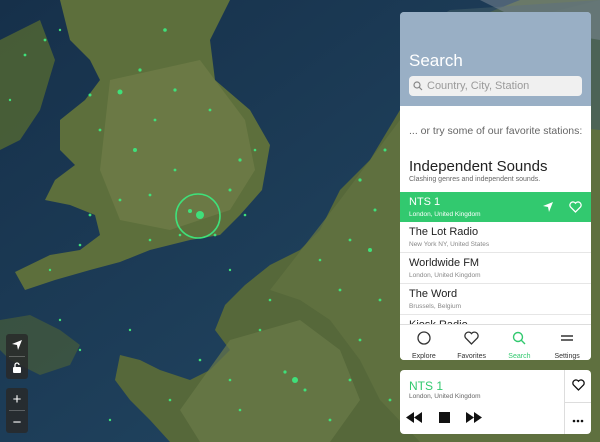  I want to click on circle-icon, so click(424, 340).